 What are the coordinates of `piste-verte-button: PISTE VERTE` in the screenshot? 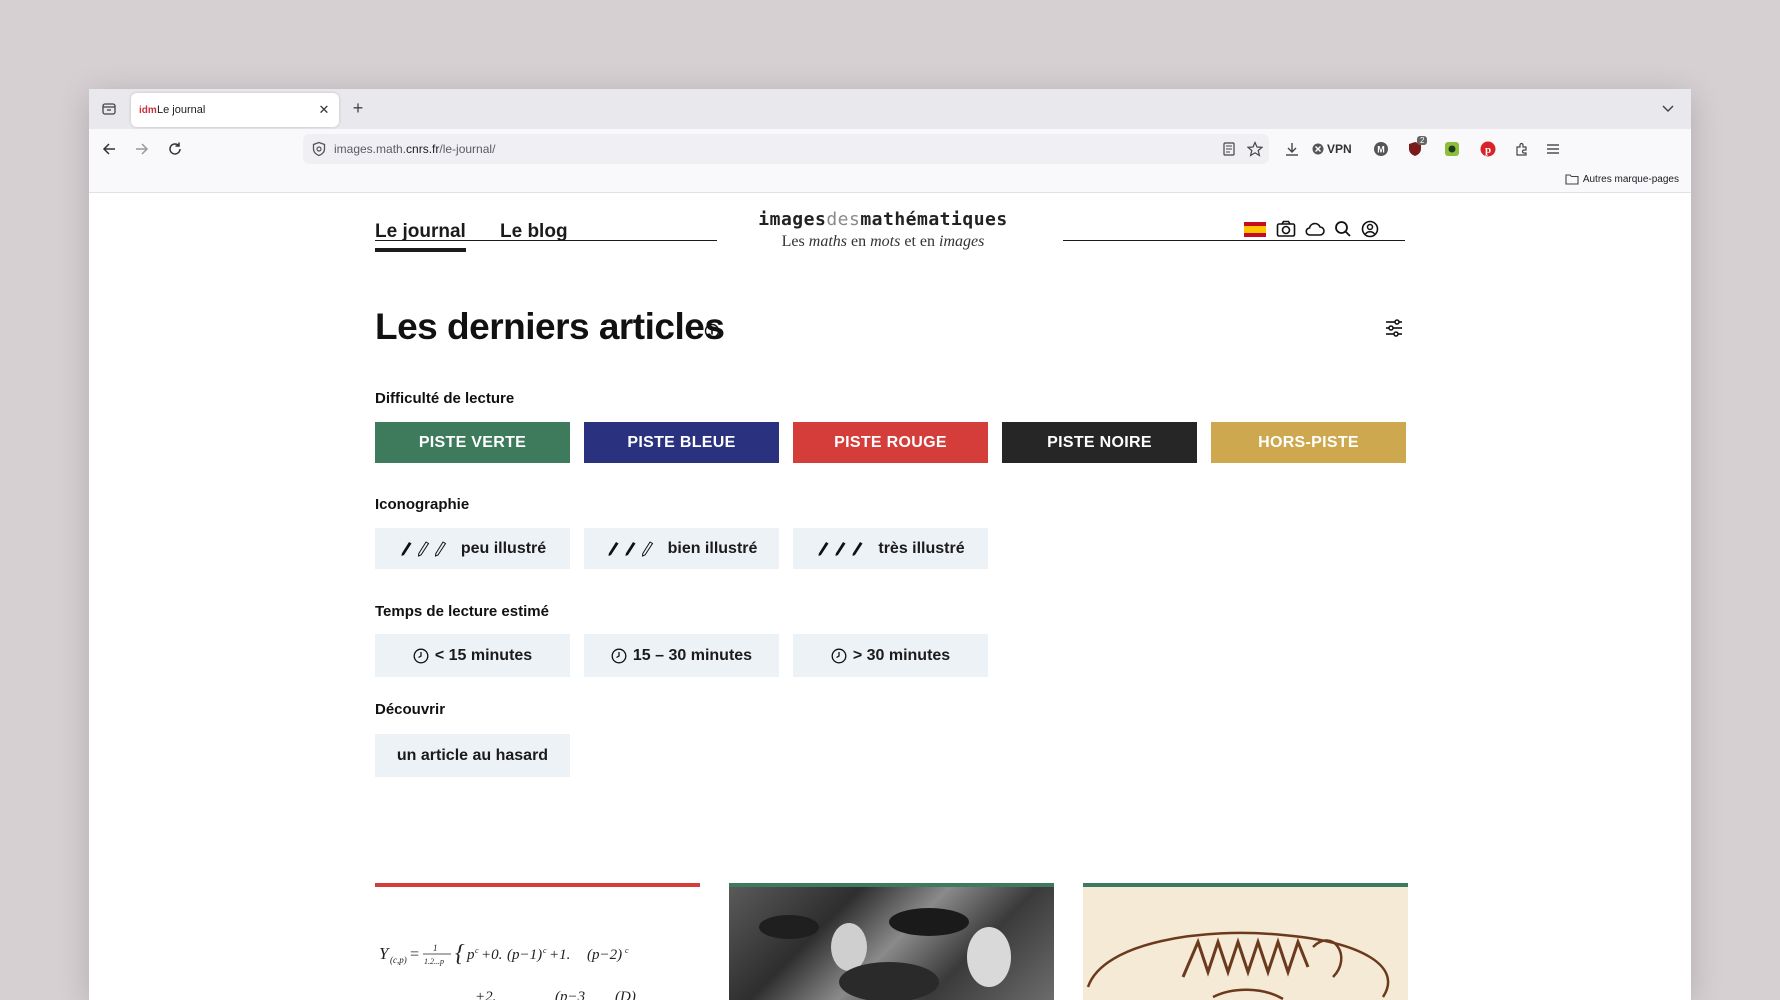 It's located at (472, 442).